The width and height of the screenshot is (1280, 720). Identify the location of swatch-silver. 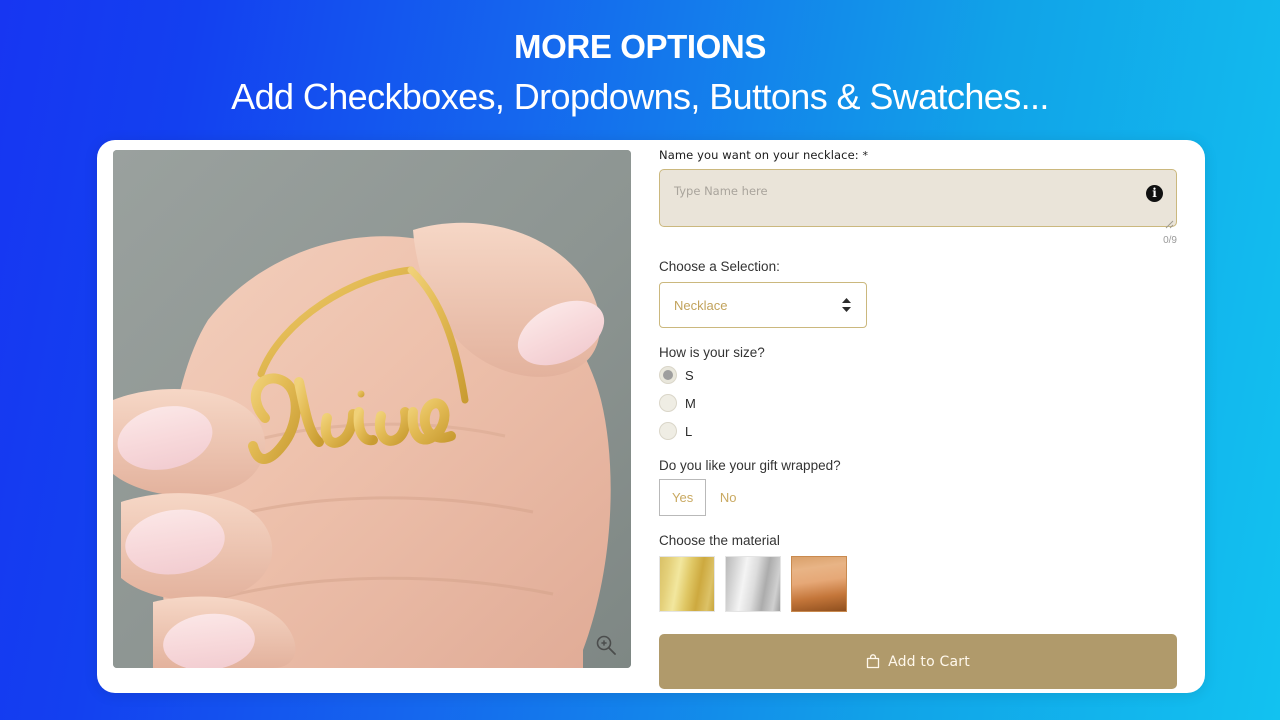
(753, 584).